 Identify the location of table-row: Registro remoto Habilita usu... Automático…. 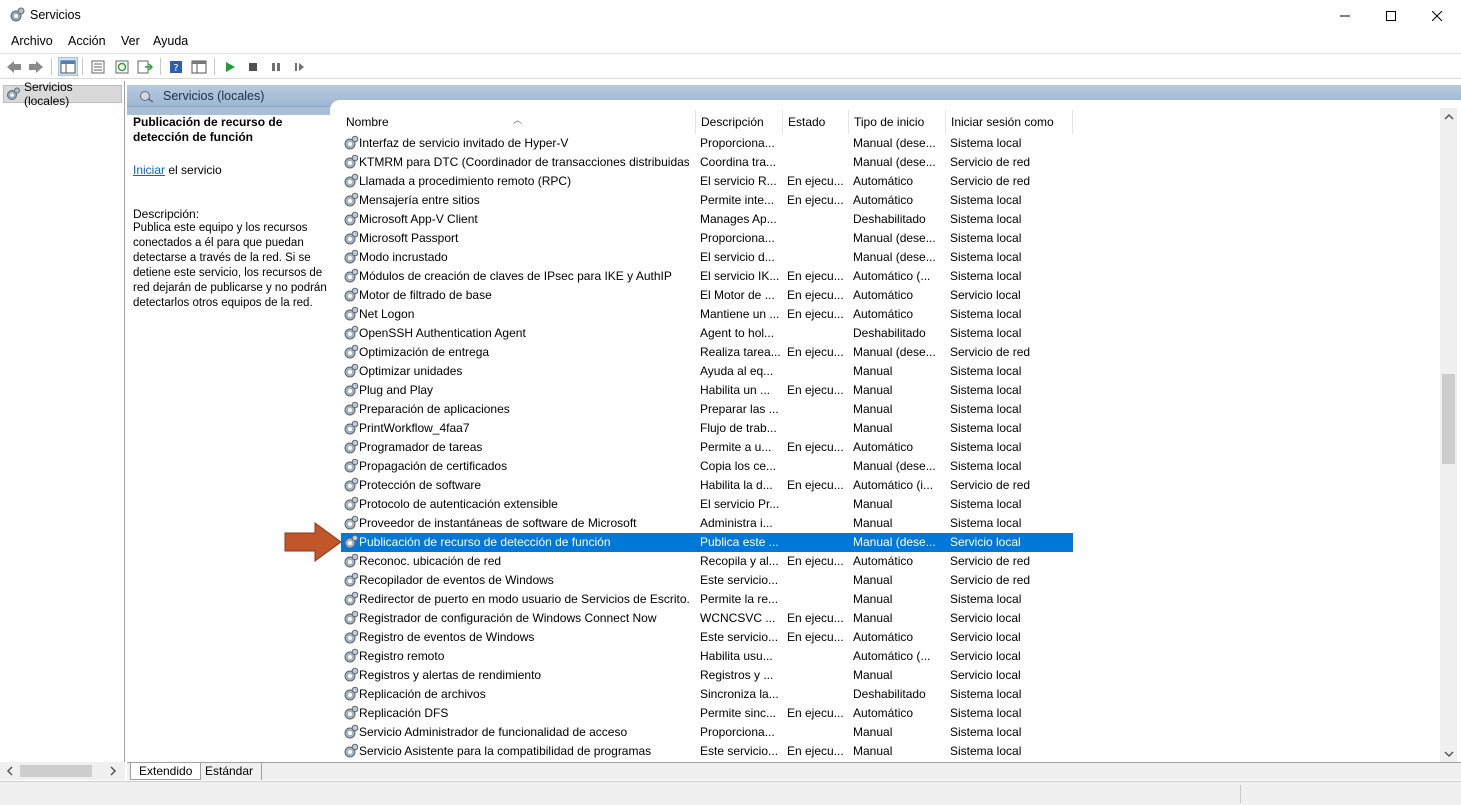
(707, 656).